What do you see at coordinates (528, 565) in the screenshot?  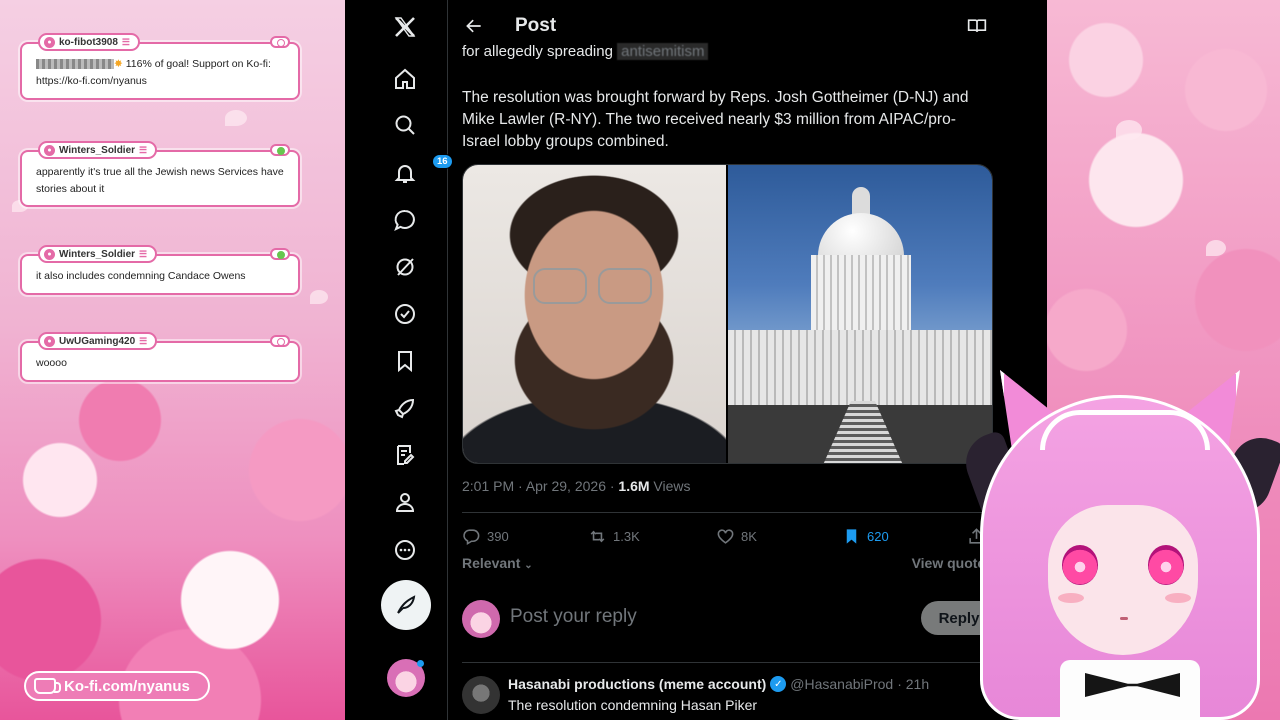 I see `chevron-down-icon: ⌄` at bounding box center [528, 565].